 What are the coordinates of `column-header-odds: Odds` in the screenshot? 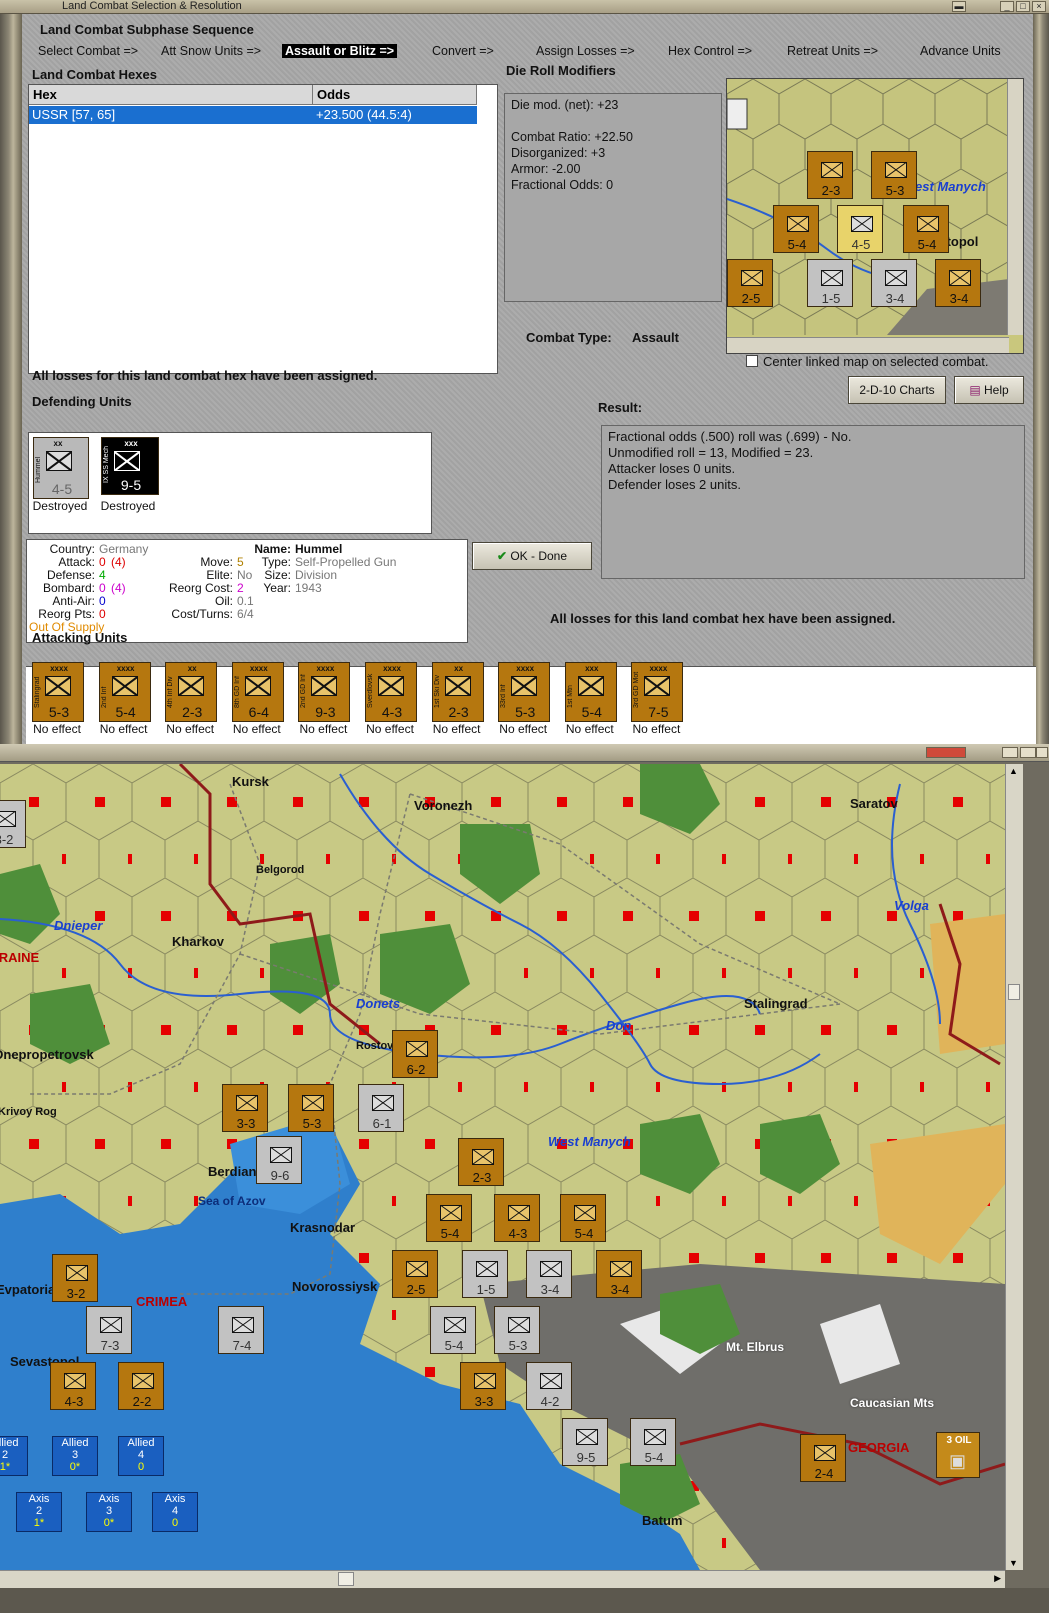 It's located at (395, 95).